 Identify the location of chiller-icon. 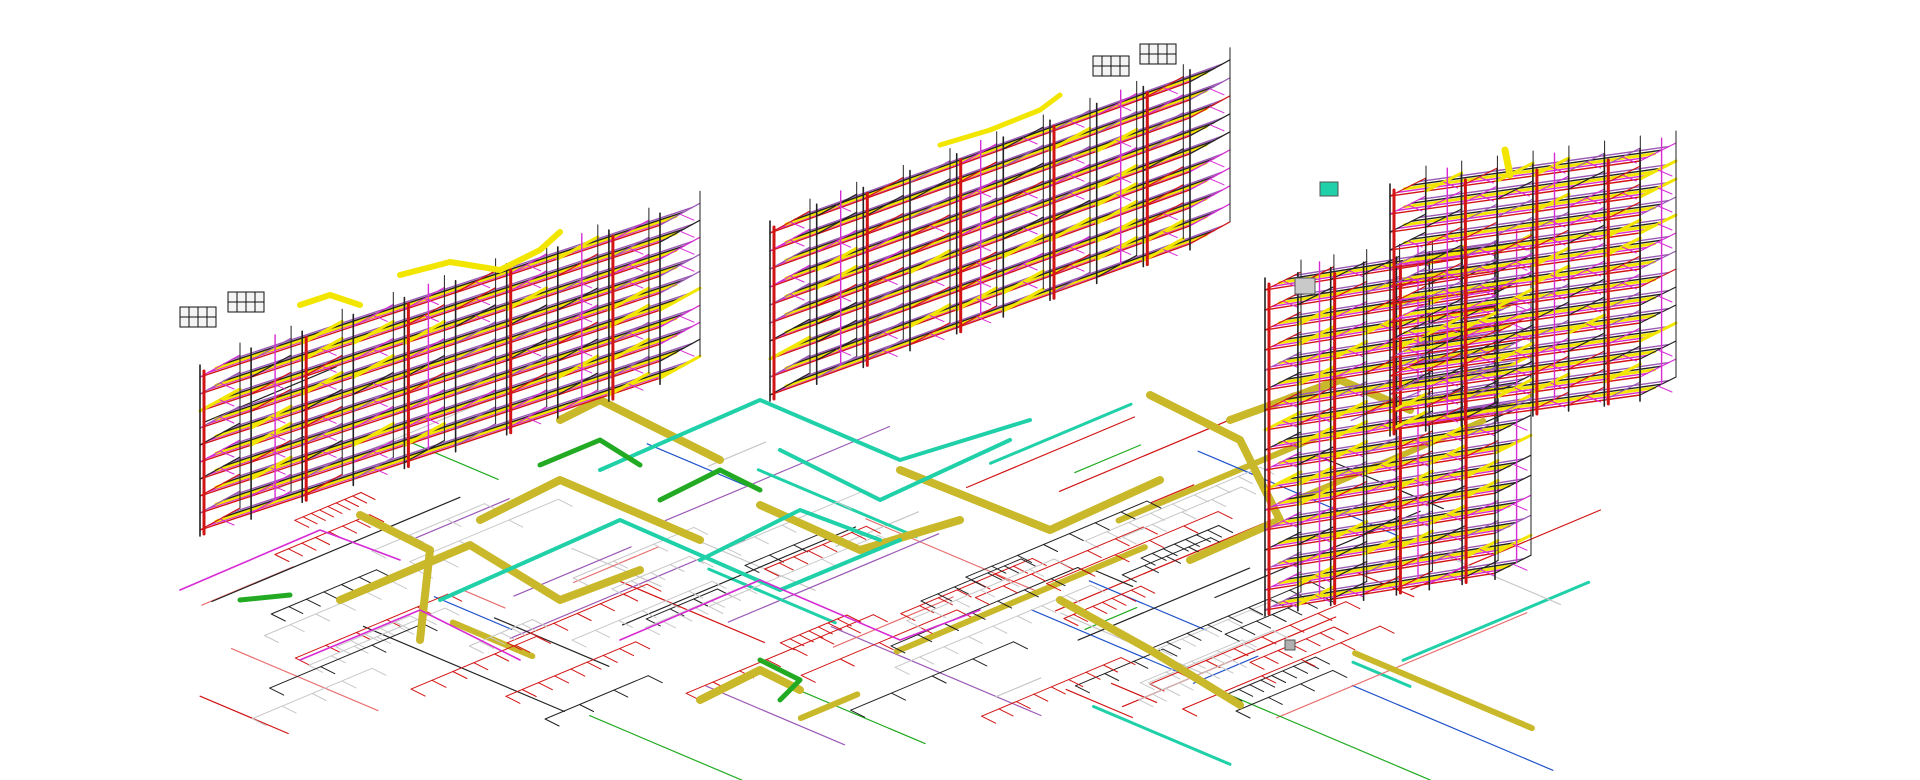
(1305, 286).